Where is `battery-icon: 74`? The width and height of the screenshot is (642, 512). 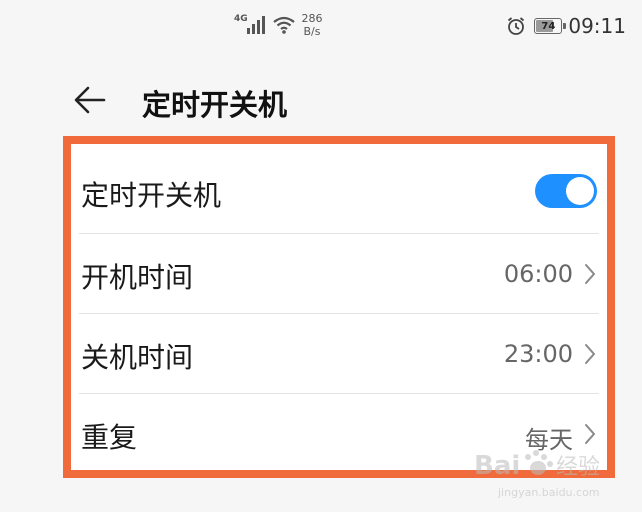
battery-icon: 74 is located at coordinates (550, 26).